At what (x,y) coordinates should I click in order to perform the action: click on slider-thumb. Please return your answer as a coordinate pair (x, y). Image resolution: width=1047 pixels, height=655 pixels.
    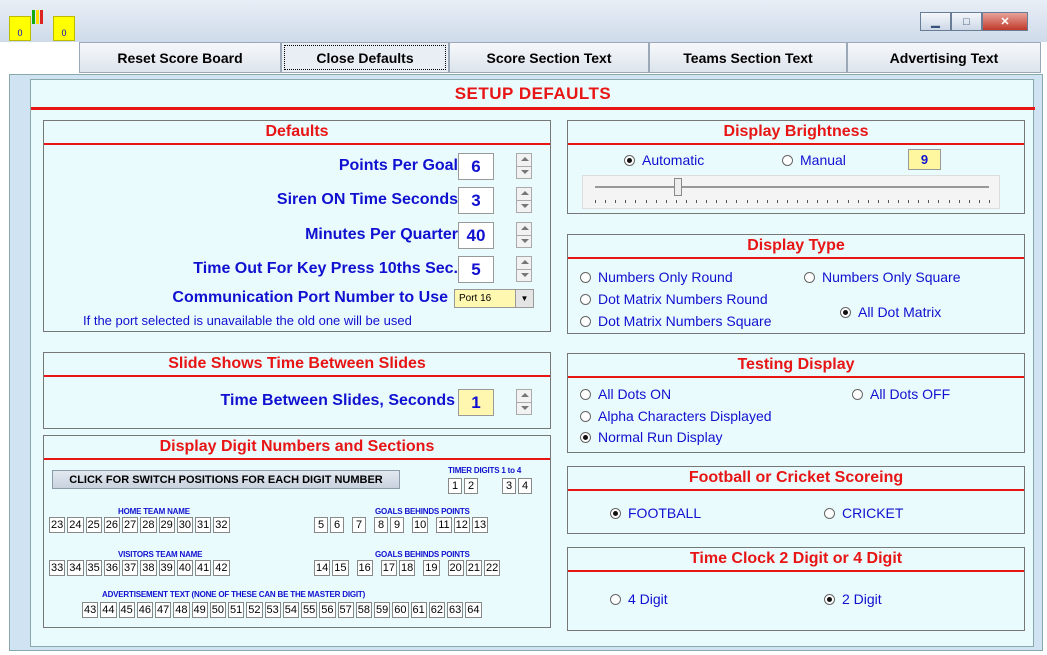
    Looking at the image, I should click on (677, 187).